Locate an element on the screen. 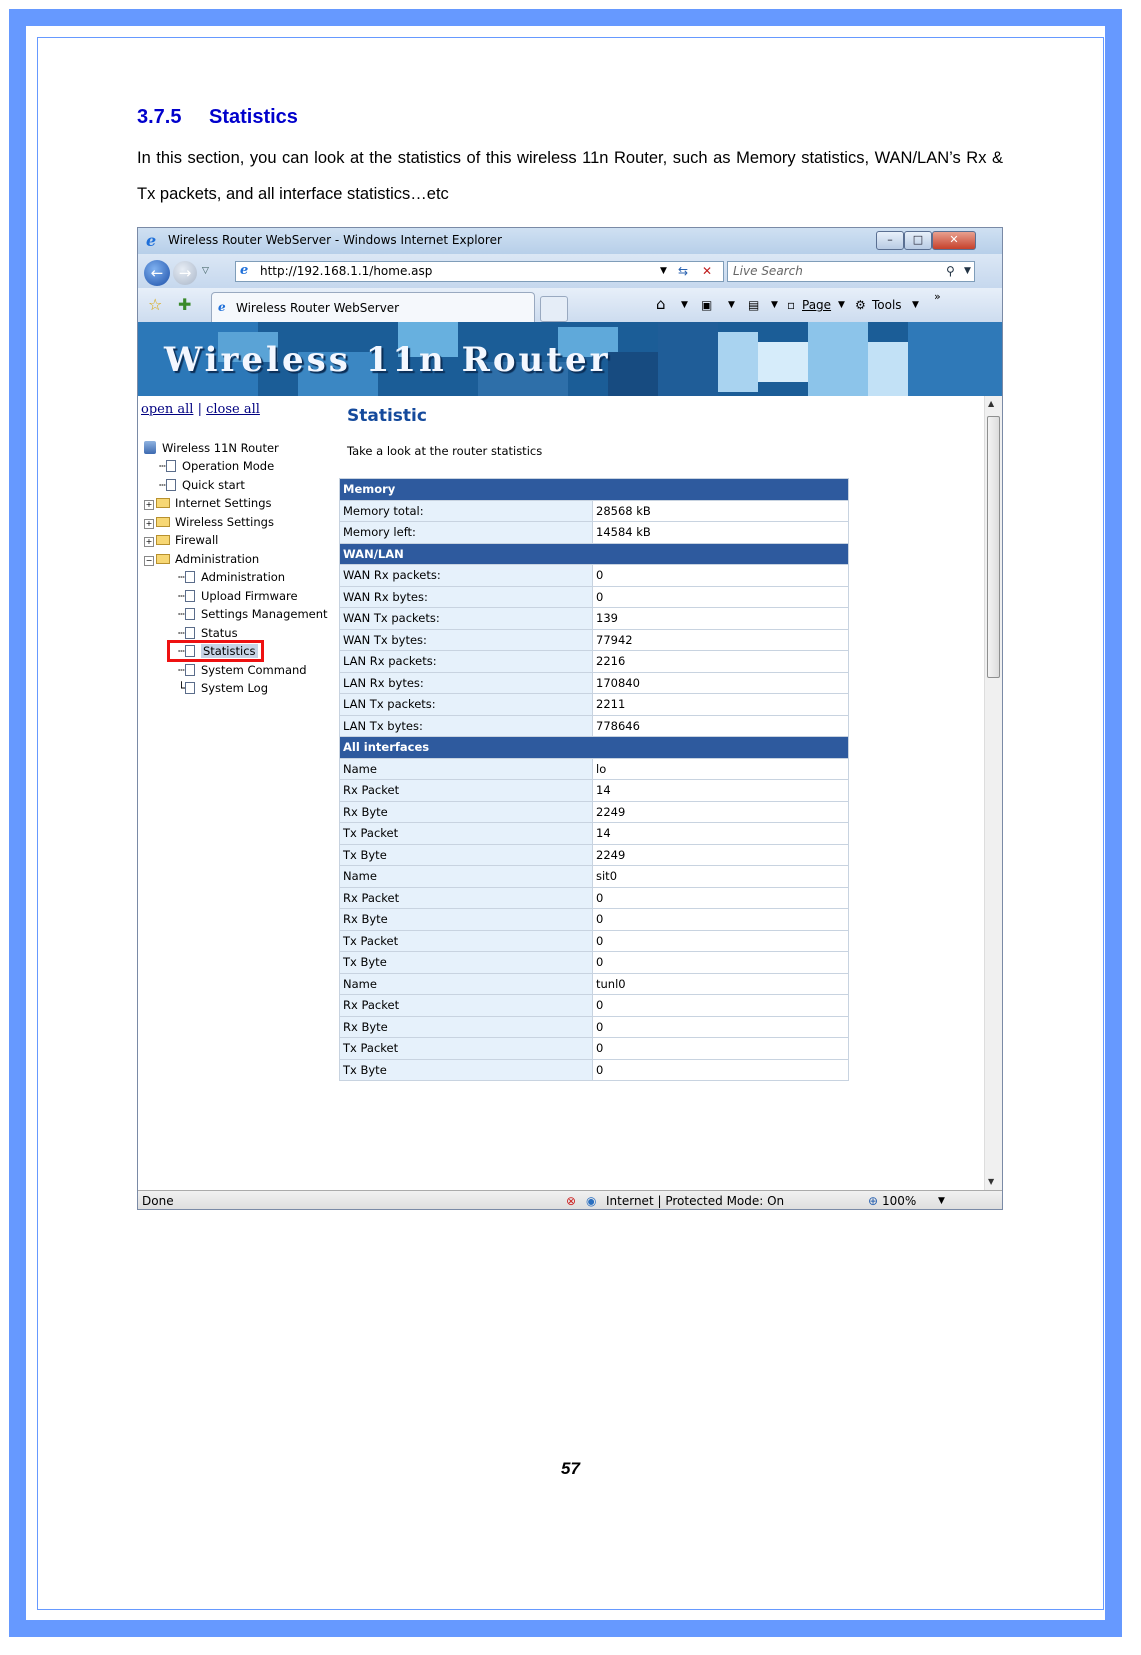 The image size is (1141, 1655). maximize-button: □ is located at coordinates (918, 240).